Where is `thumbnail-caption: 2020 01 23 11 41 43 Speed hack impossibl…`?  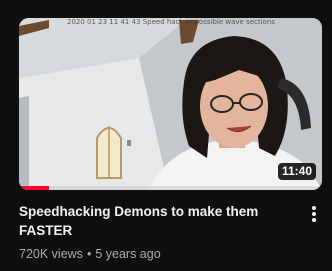 thumbnail-caption: 2020 01 23 11 41 43 Speed hack impossibl… is located at coordinates (171, 22).